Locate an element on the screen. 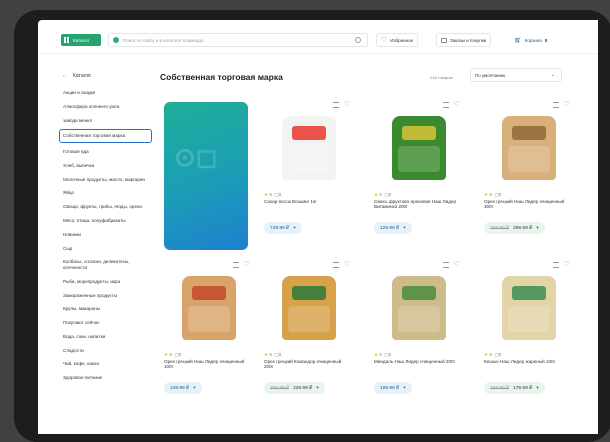 This screenshot has height=442, width=610. sidebar-item: Атмосфера осеннего уюта is located at coordinates (106, 107).